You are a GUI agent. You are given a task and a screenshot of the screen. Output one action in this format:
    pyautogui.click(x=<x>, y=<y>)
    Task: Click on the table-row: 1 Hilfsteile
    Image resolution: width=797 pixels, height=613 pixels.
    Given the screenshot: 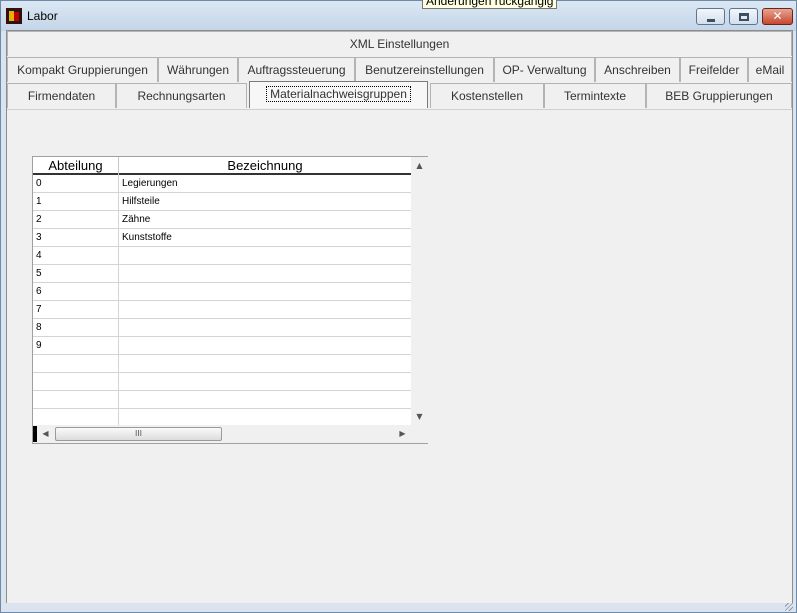 What is the action you would take?
    pyautogui.click(x=222, y=202)
    